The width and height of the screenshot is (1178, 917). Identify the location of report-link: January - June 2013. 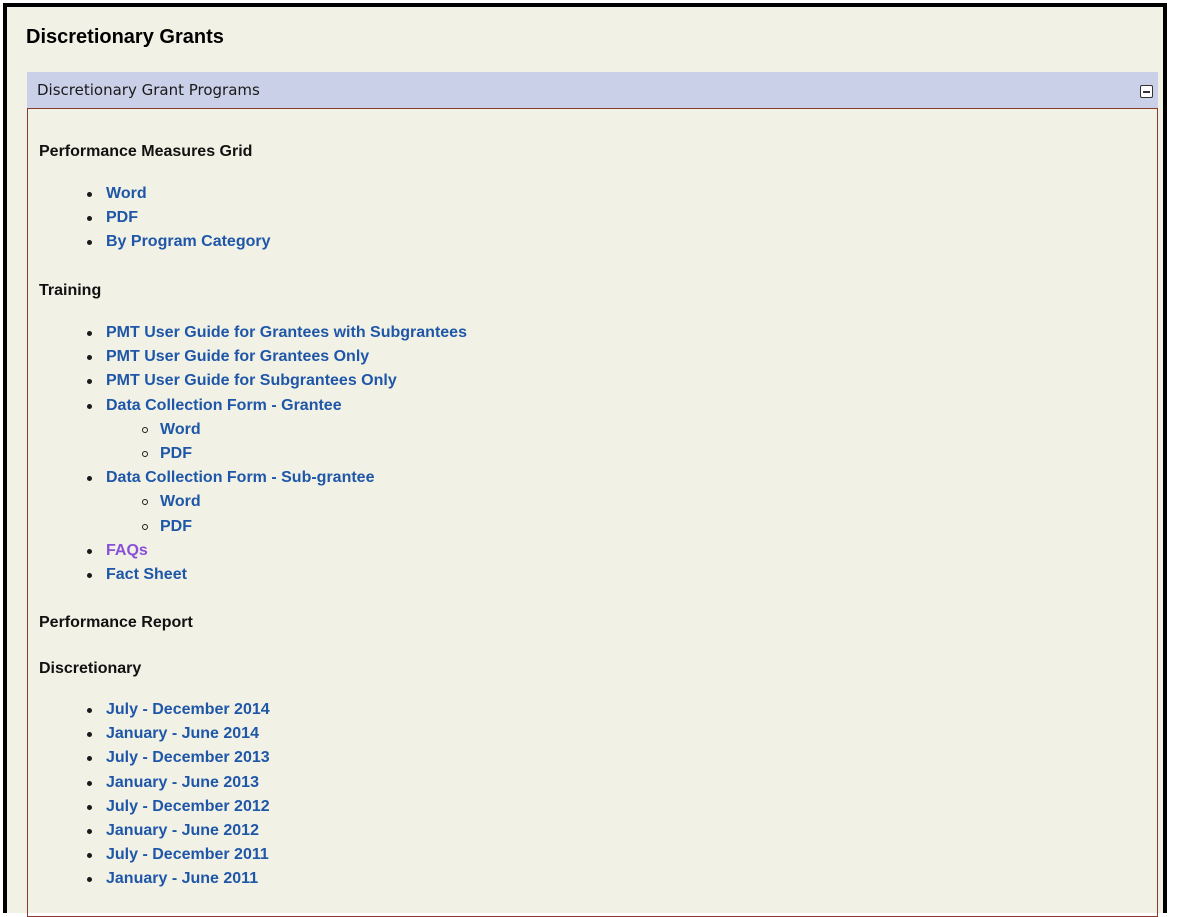
(182, 782).